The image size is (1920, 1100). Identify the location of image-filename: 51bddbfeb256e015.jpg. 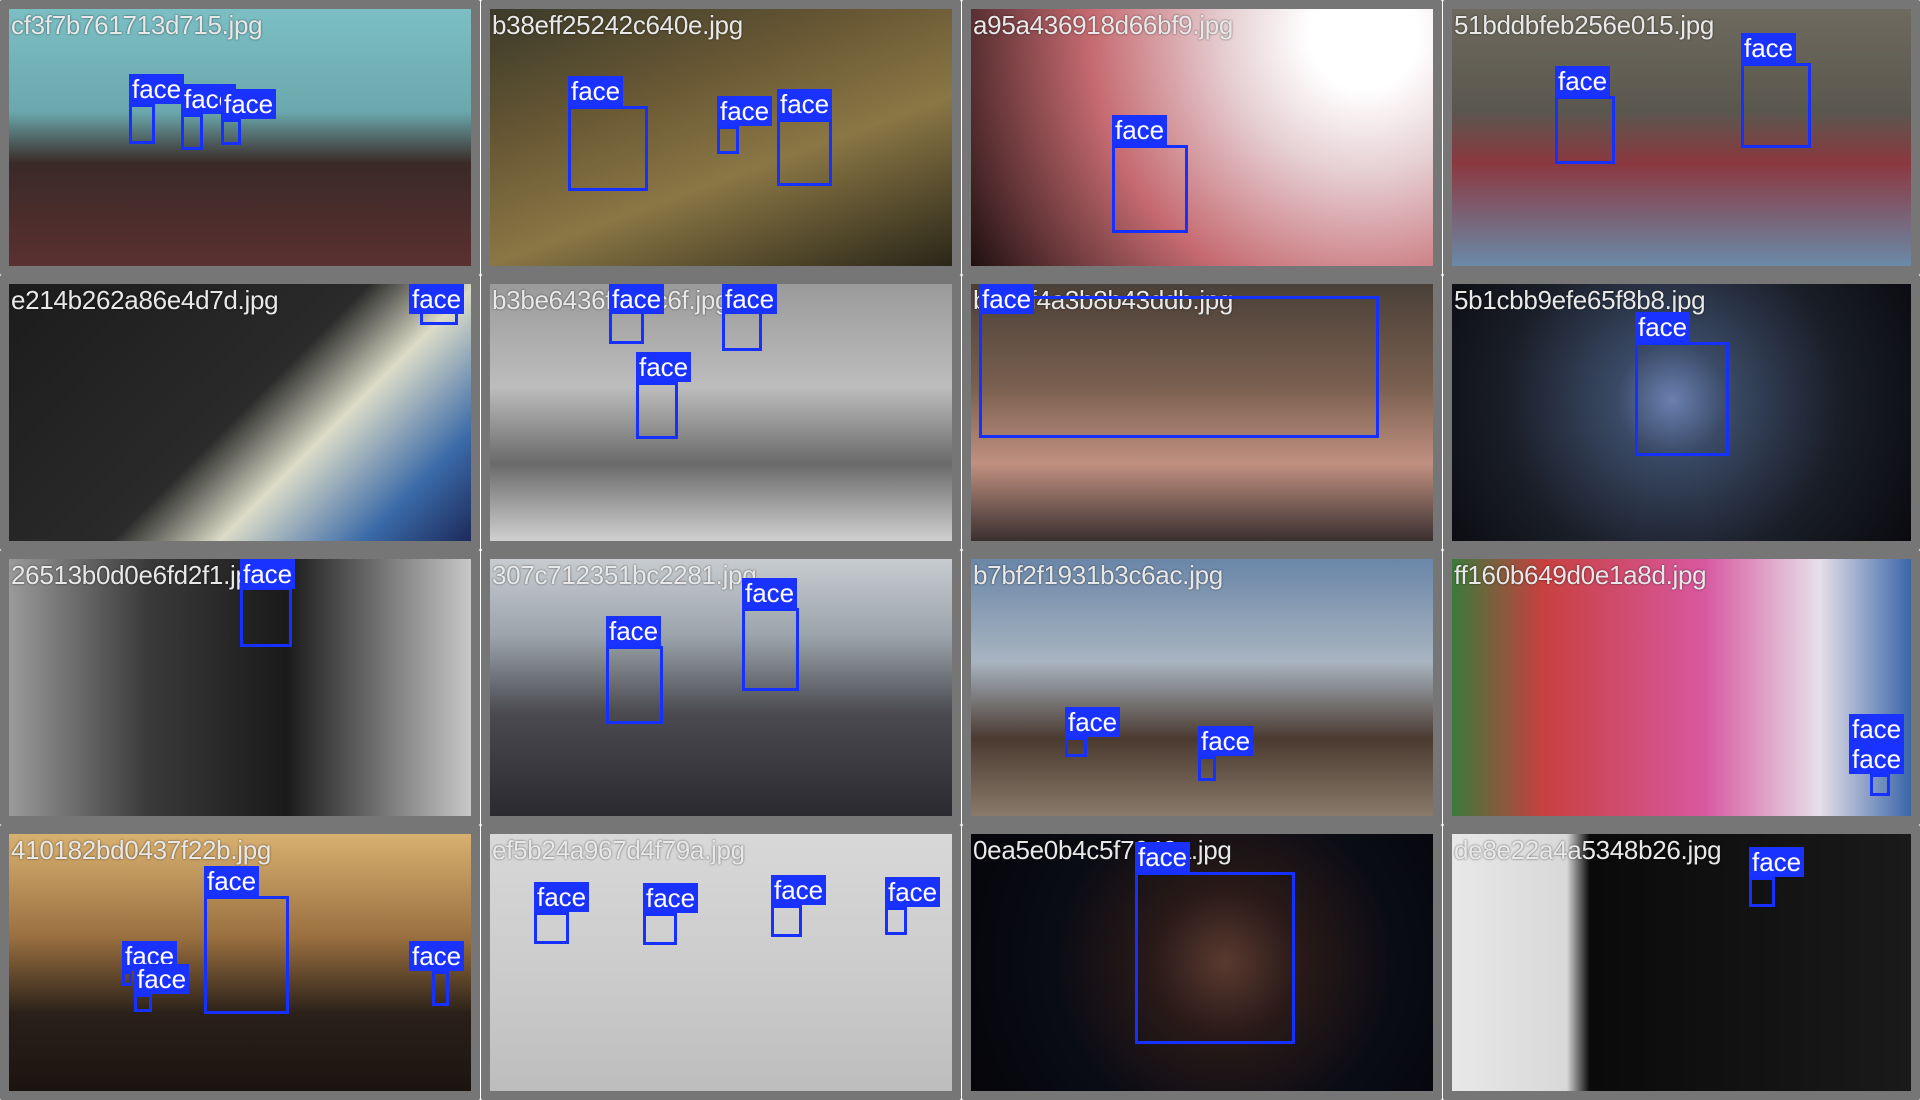
(1584, 25).